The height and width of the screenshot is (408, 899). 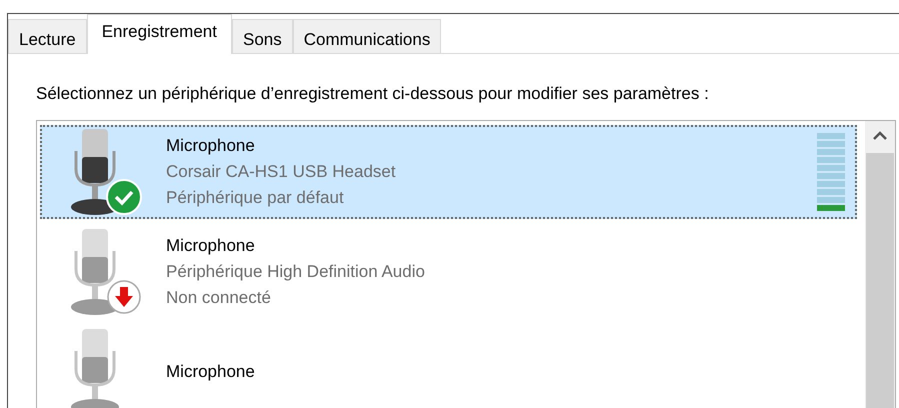 I want to click on tab: Lecture, so click(x=47, y=36).